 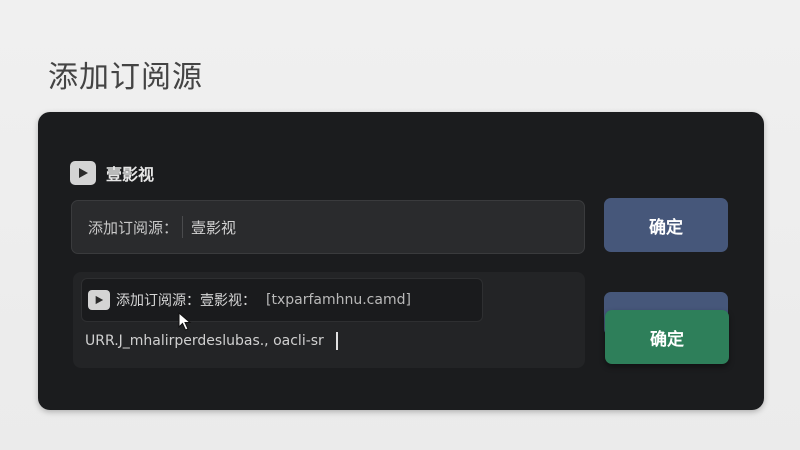 I want to click on suggestion-item-label: 添加订阅源：壹影视：, so click(x=186, y=301).